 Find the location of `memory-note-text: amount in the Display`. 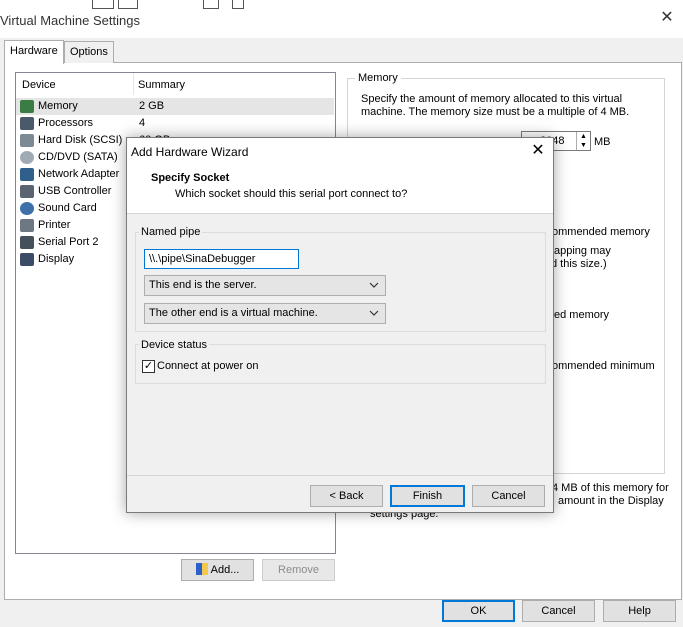

memory-note-text: amount in the Display is located at coordinates (611, 501).